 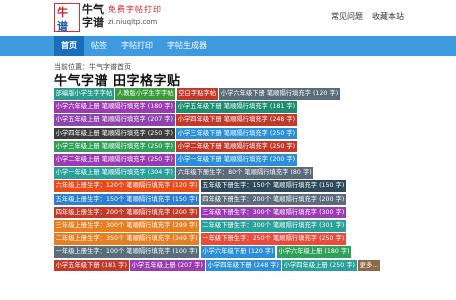 What do you see at coordinates (223, 160) in the screenshot?
I see `tag-label: 小学一年级下册 笔顺隔行填充字` at bounding box center [223, 160].